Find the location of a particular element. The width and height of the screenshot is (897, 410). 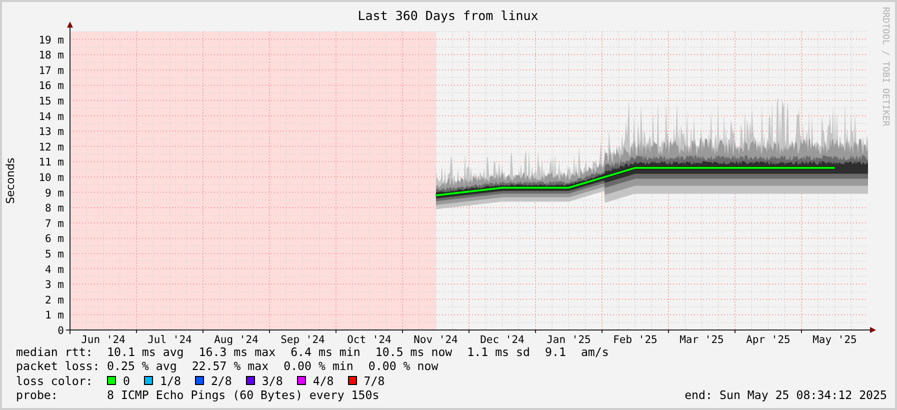

loss-level-label: 1/8 is located at coordinates (170, 381).